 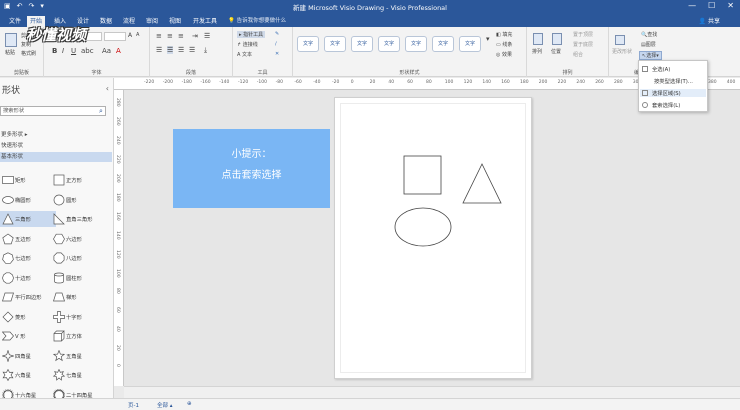 What do you see at coordinates (557, 39) in the screenshot?
I see `position-icon` at bounding box center [557, 39].